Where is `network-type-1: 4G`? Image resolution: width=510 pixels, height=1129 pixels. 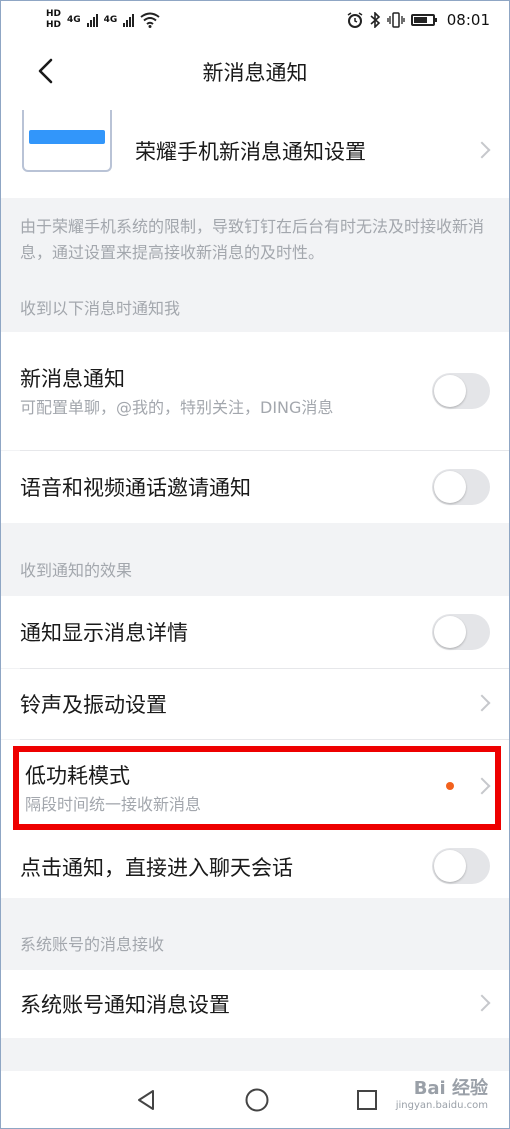
network-type-1: 4G is located at coordinates (74, 19).